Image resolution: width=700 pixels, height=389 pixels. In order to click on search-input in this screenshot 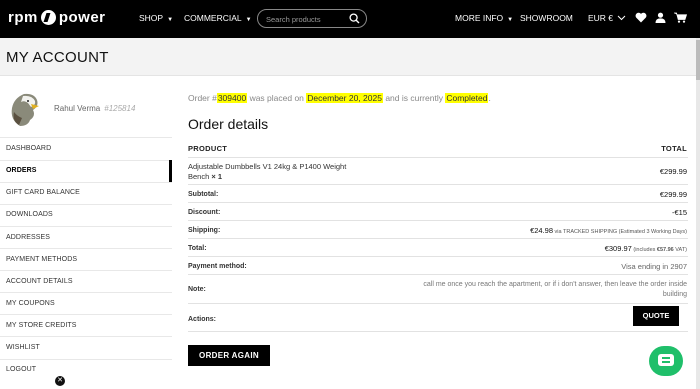, I will do `click(307, 19)`.